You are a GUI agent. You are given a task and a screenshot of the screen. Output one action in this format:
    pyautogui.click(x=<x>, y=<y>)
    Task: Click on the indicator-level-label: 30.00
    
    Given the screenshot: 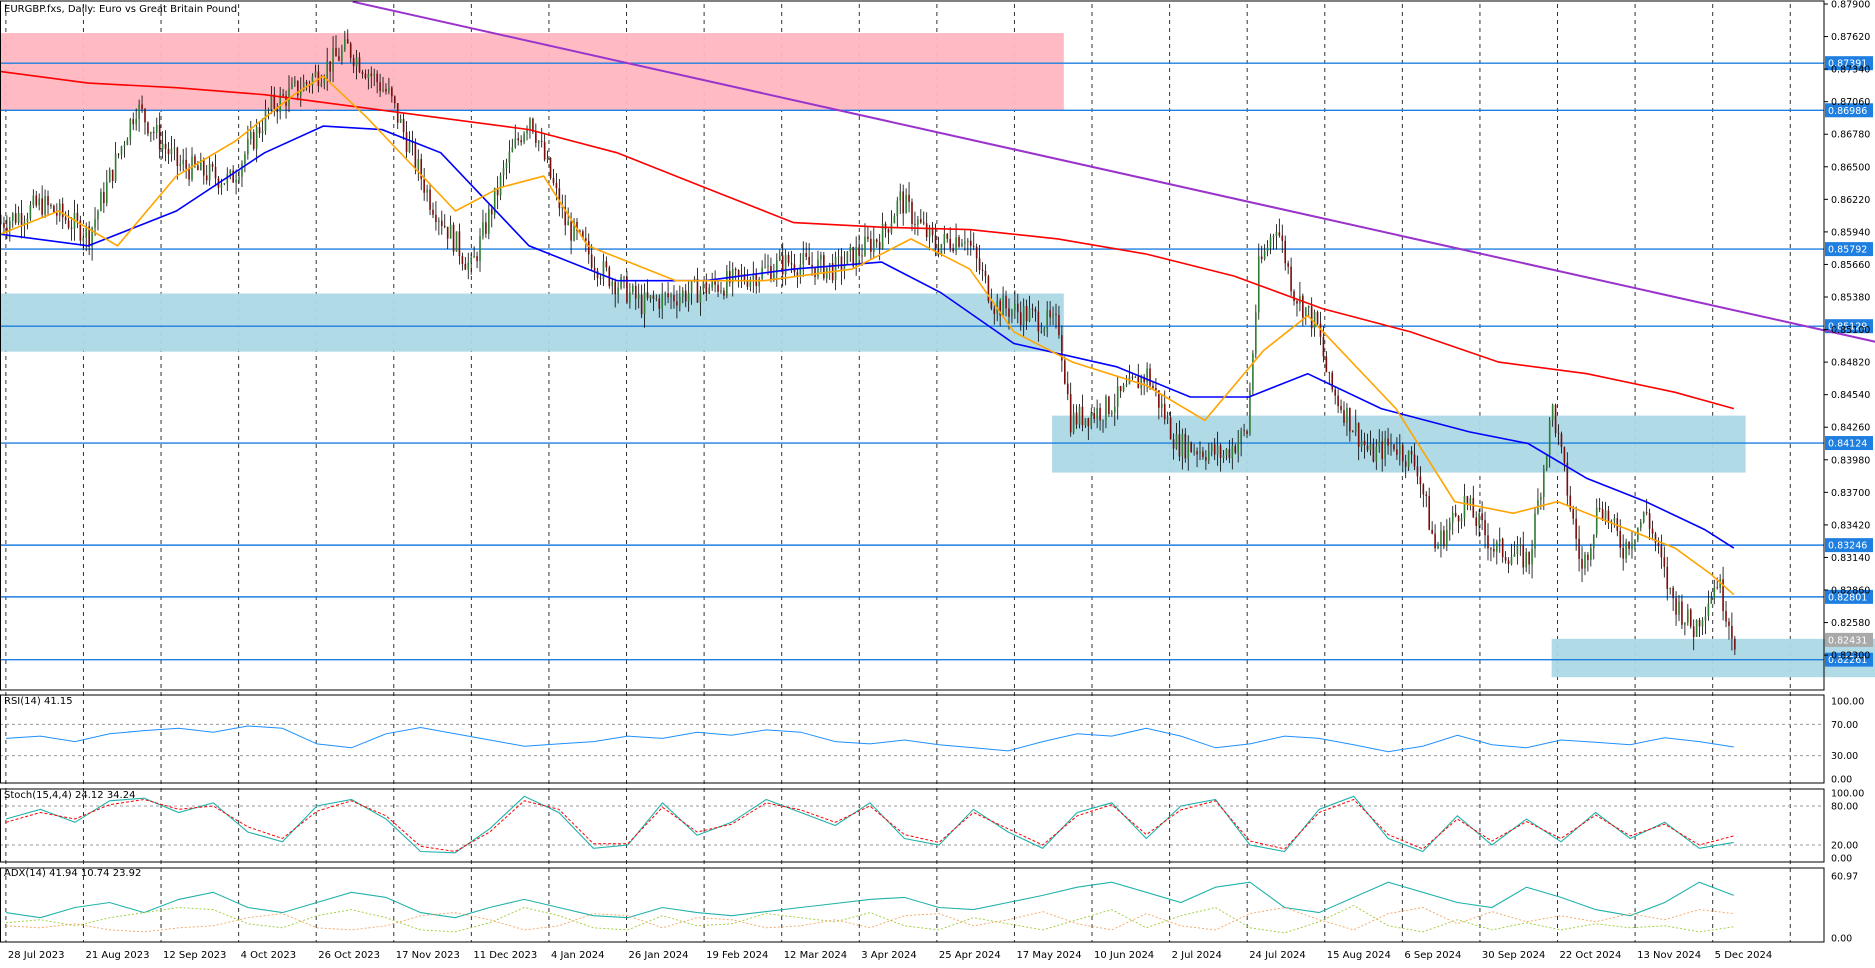 What is the action you would take?
    pyautogui.click(x=1844, y=756)
    